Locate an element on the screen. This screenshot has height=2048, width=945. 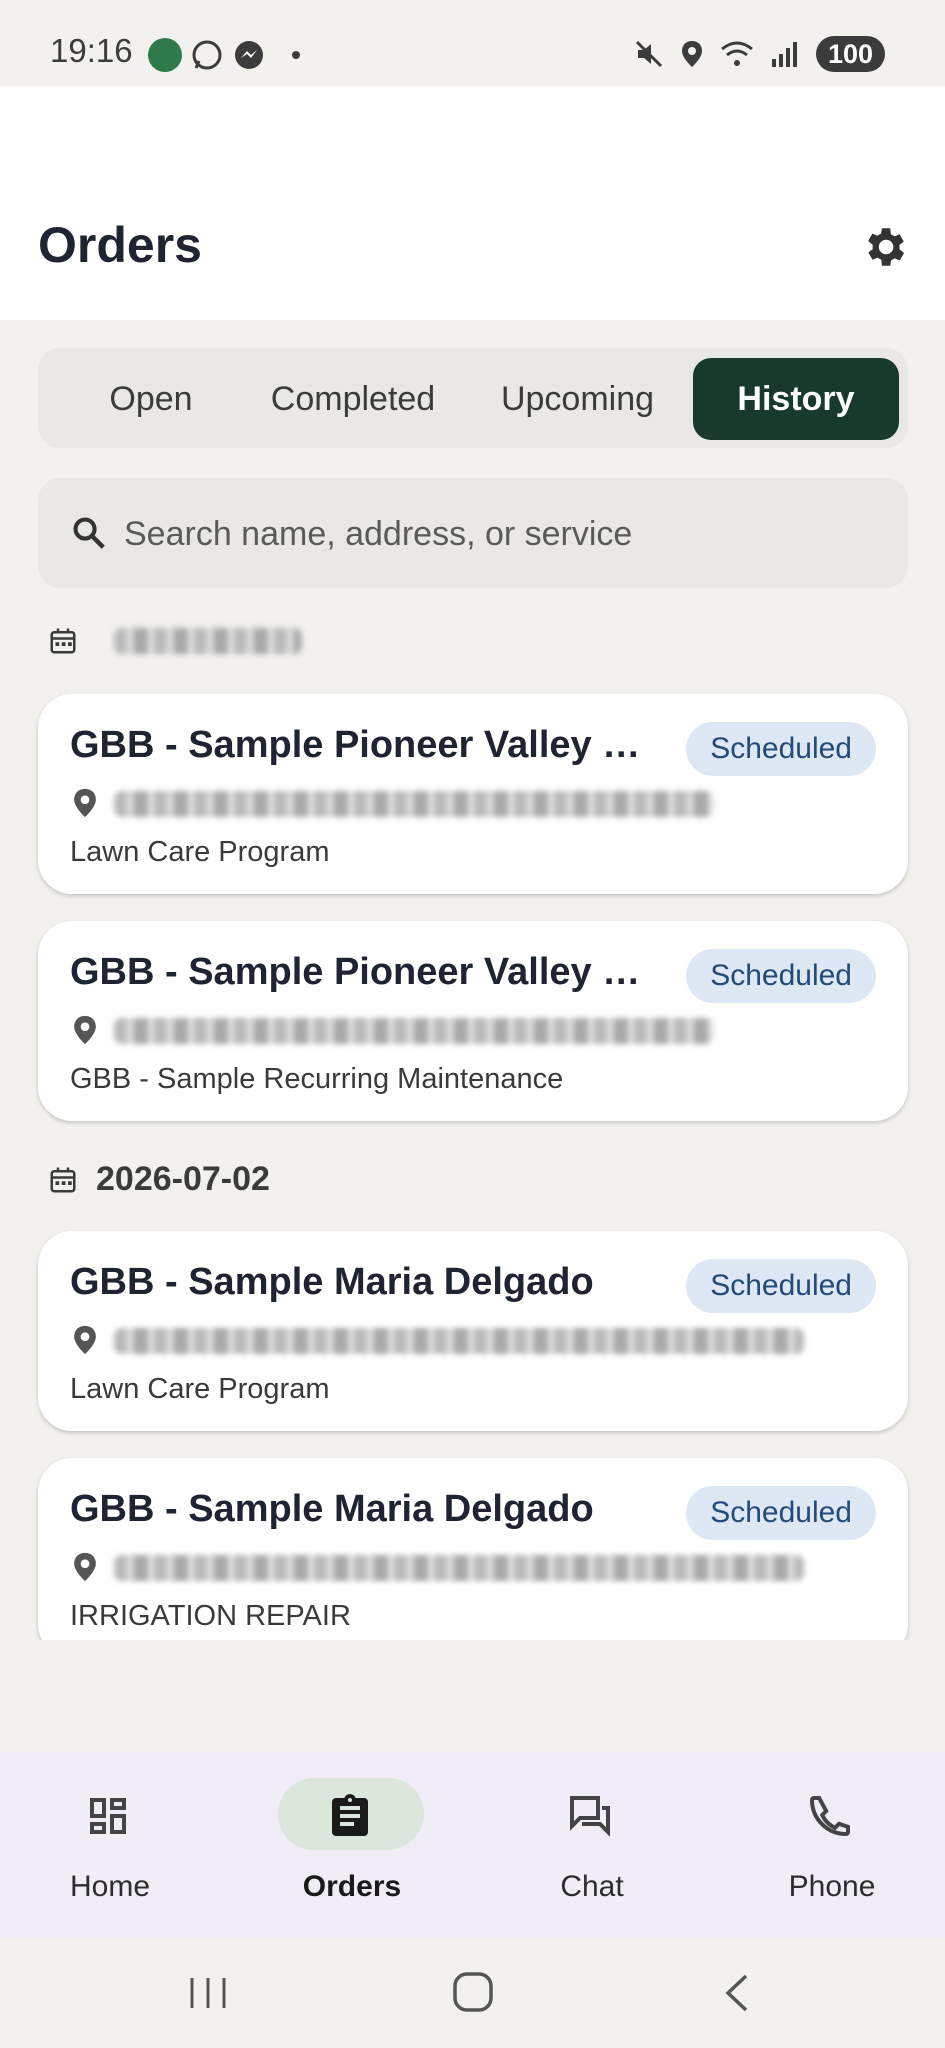
battery-level: 100 is located at coordinates (850, 54).